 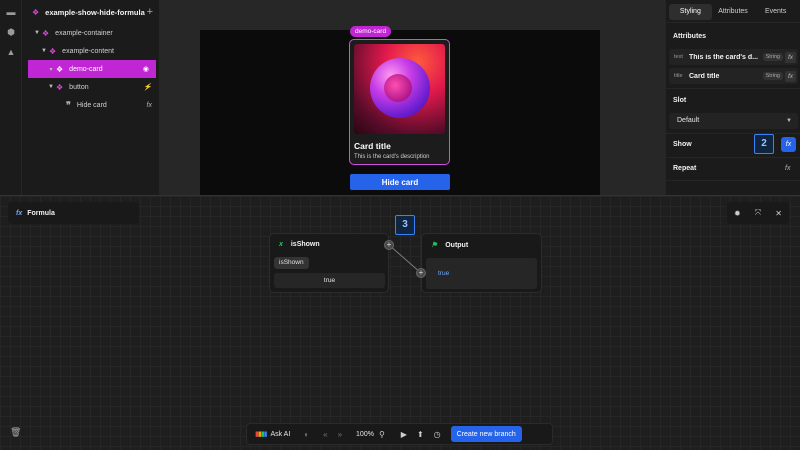 I want to click on input-port: +, so click(x=421, y=273).